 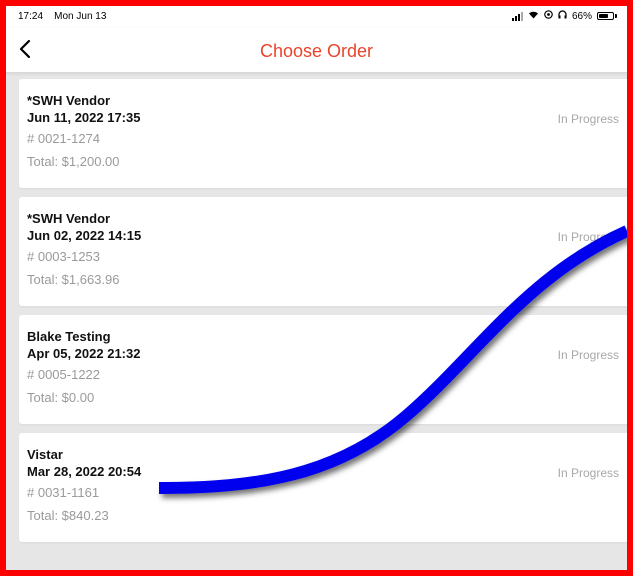 What do you see at coordinates (64, 256) in the screenshot?
I see `order-number: # 0003-1253` at bounding box center [64, 256].